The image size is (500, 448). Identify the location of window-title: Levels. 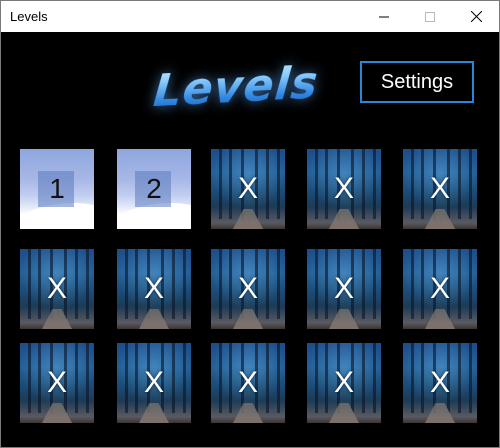
(29, 16).